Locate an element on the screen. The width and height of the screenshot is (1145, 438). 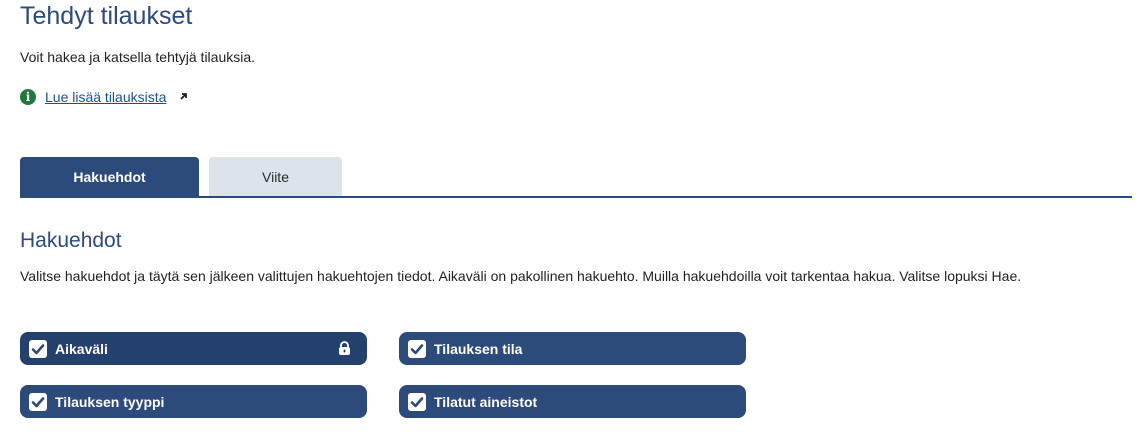
criterion-label: Tilauksen tila is located at coordinates (478, 348).